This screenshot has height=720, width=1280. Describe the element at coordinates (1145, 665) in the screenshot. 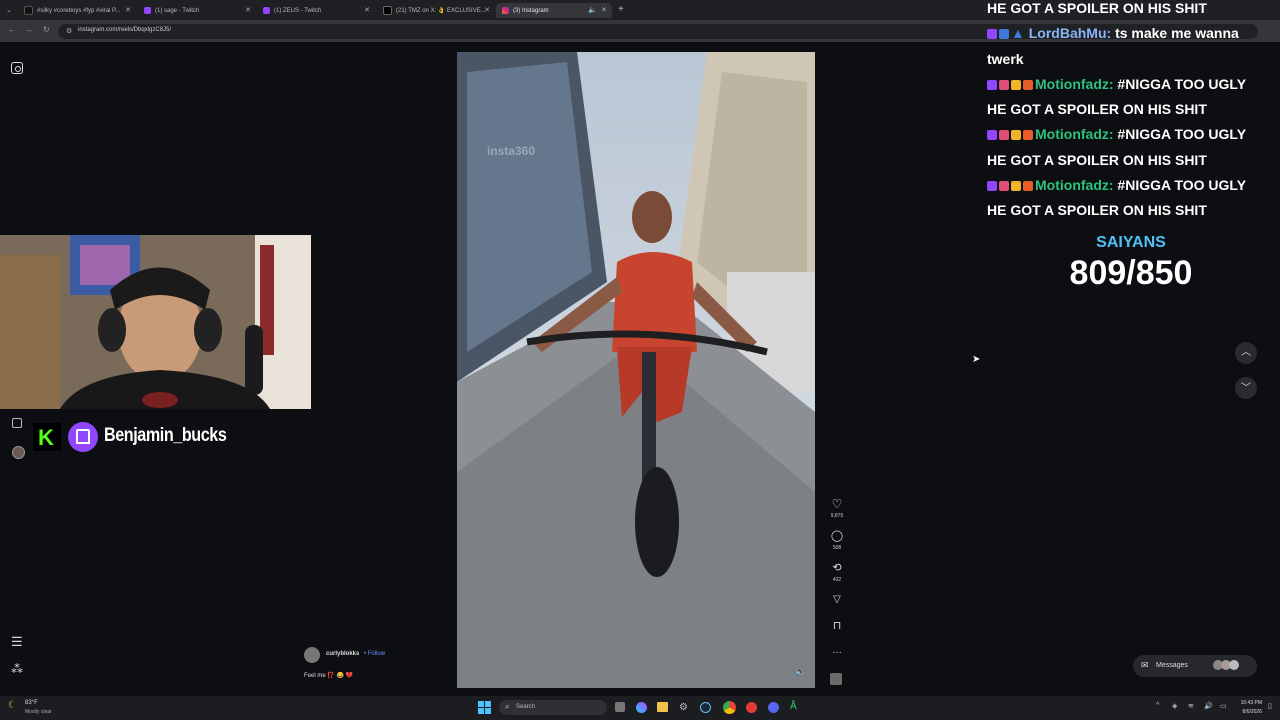

I see `messages-icon: ✉` at that location.